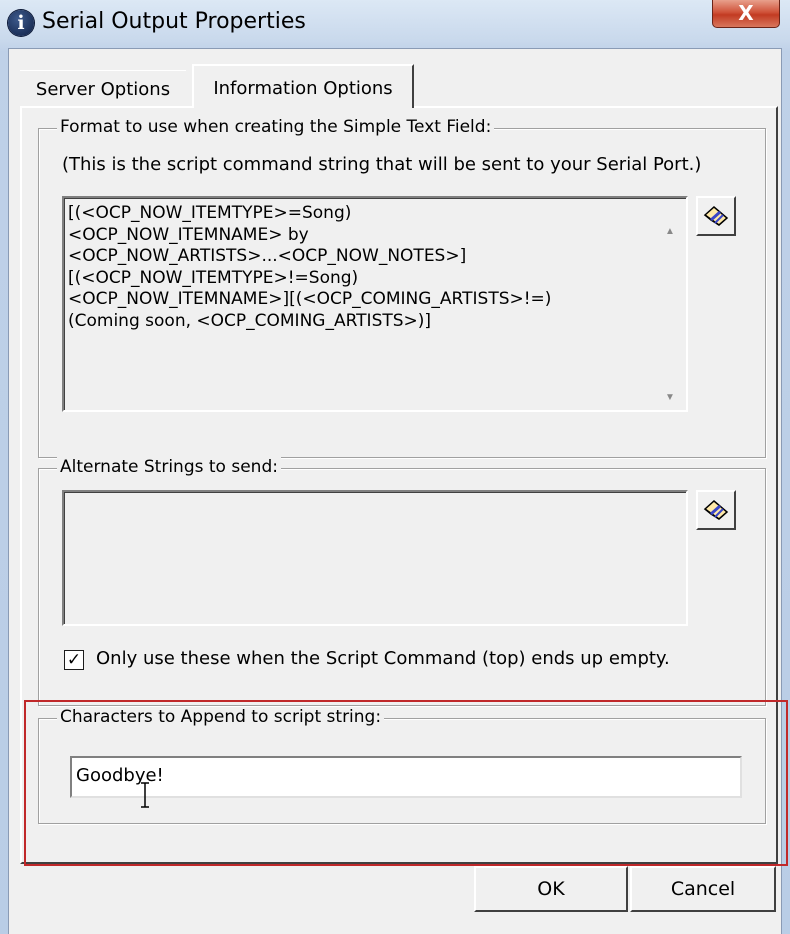 The image size is (790, 934). What do you see at coordinates (551, 889) in the screenshot?
I see `ok-button: OK` at bounding box center [551, 889].